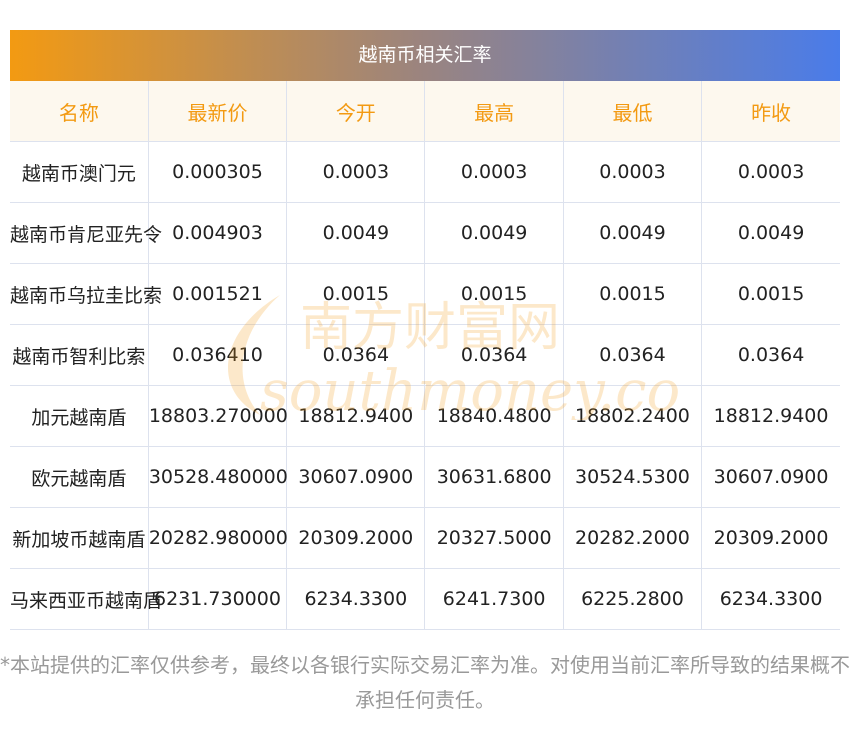 This screenshot has width=850, height=733. Describe the element at coordinates (770, 111) in the screenshot. I see `column-header: 昨收` at that location.